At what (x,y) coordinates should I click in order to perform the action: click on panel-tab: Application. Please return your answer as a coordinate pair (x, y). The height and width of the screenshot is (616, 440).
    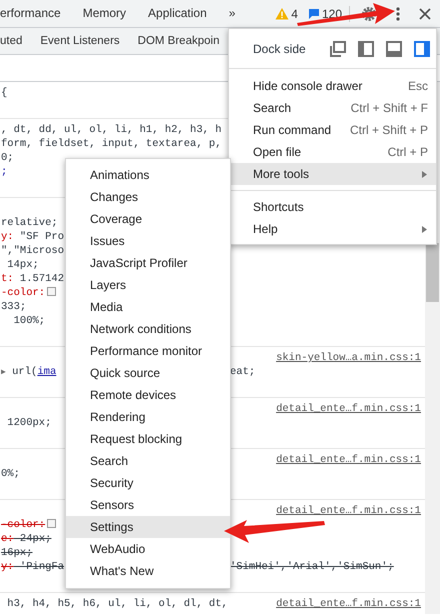
    Looking at the image, I should click on (177, 13).